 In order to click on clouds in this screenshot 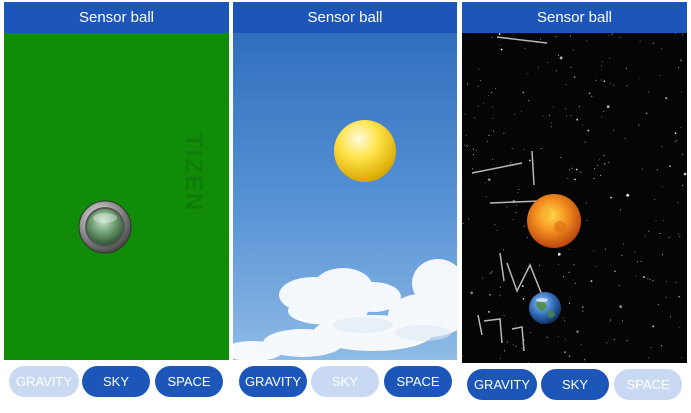, I will do `click(345, 309)`.